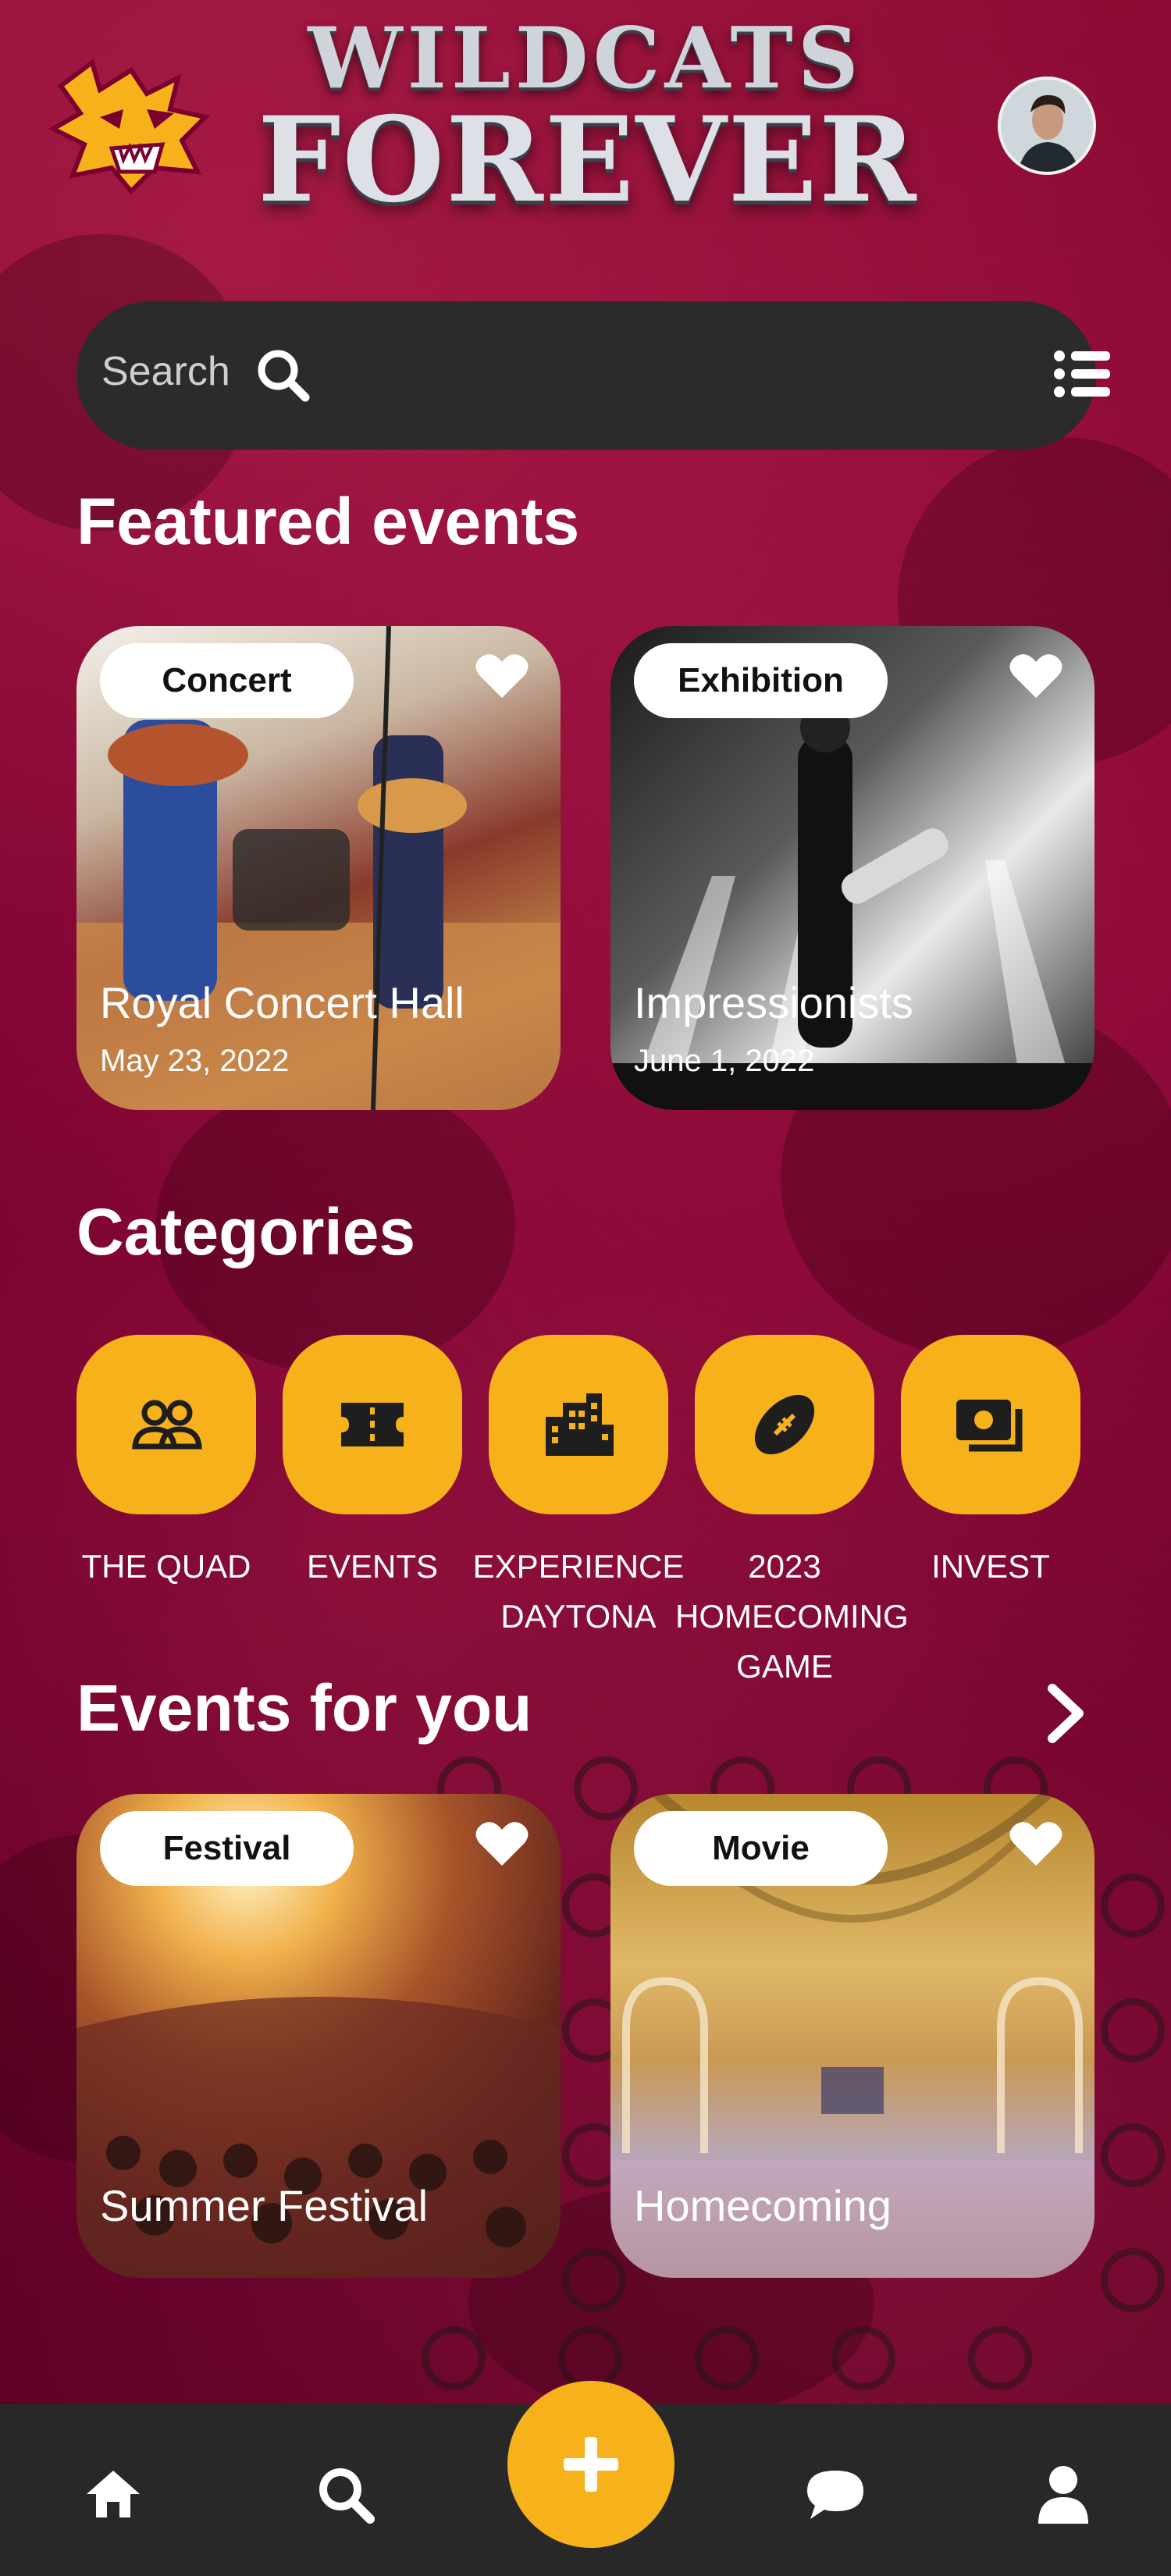  What do you see at coordinates (319, 2036) in the screenshot?
I see `event-card-festival: Festival Summer Festival` at bounding box center [319, 2036].